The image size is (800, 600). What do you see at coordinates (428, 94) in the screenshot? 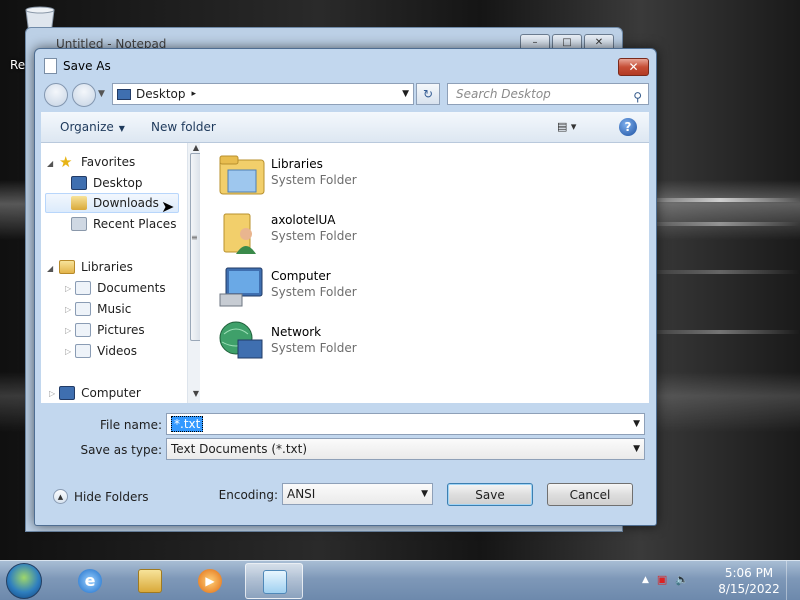
I see `refresh-button: ↻` at bounding box center [428, 94].